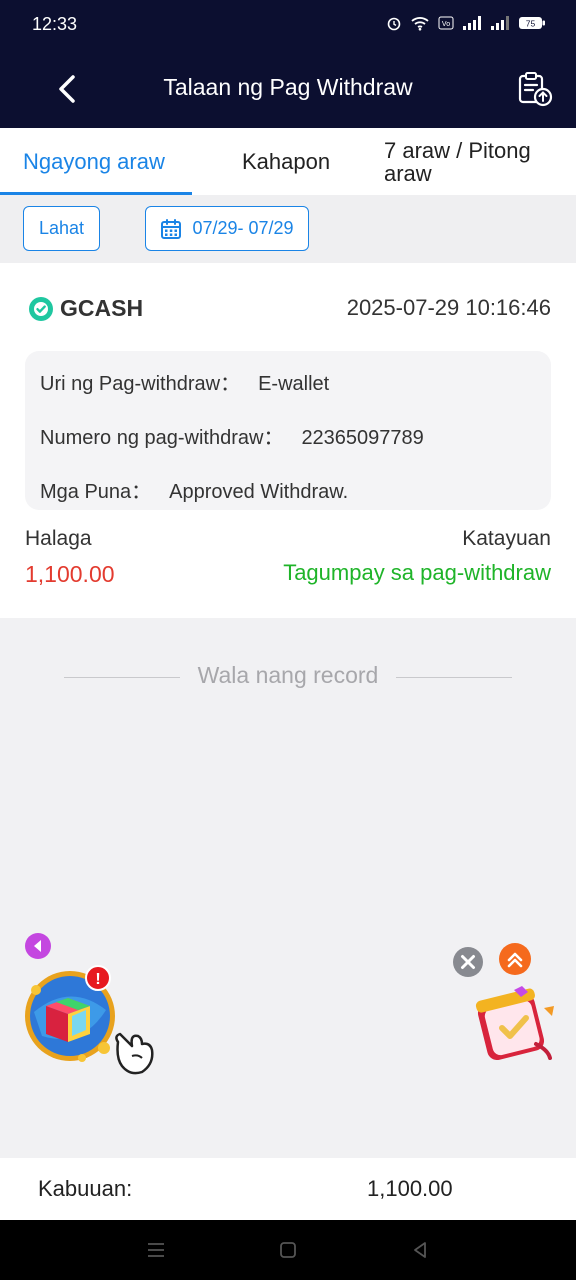  I want to click on detail-row-type: Uri ng Pag-withdraw： E-wallet, so click(184, 381).